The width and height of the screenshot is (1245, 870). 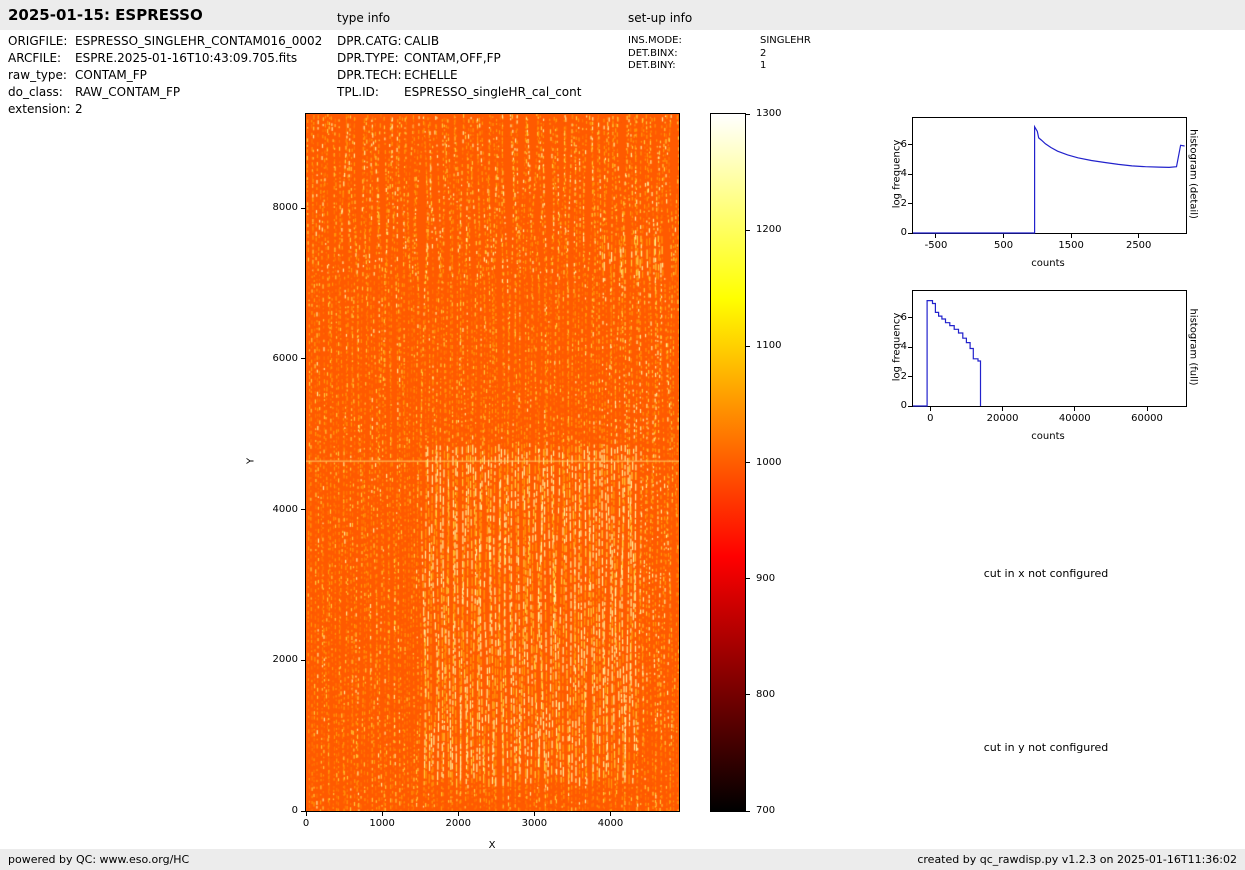 I want to click on meta-row: INS.MODE: SINGLEHR, so click(x=719, y=41).